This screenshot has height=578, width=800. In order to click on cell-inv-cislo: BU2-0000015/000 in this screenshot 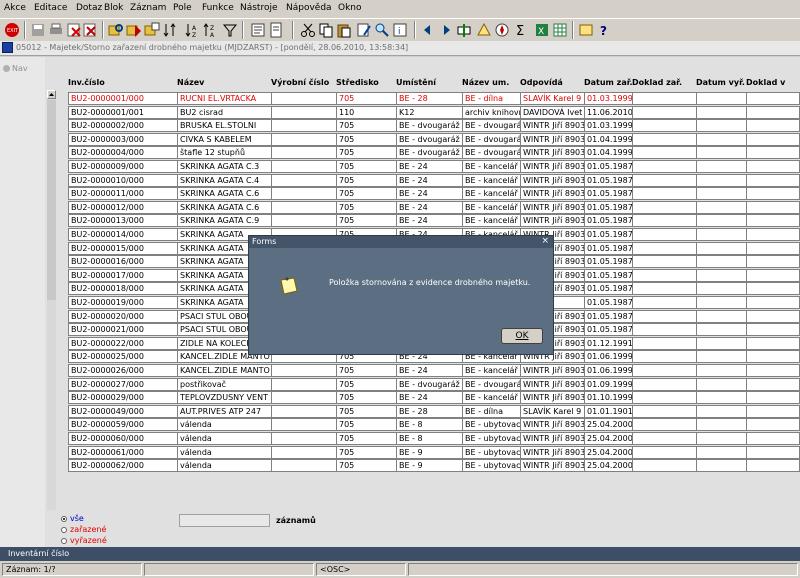, I will do `click(123, 248)`.